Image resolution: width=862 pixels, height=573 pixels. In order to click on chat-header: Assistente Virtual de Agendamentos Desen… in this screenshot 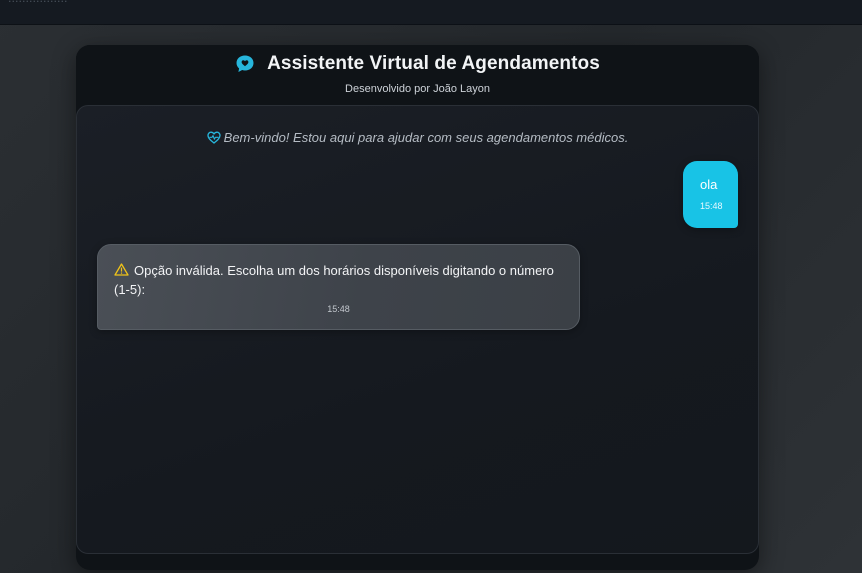, I will do `click(417, 75)`.